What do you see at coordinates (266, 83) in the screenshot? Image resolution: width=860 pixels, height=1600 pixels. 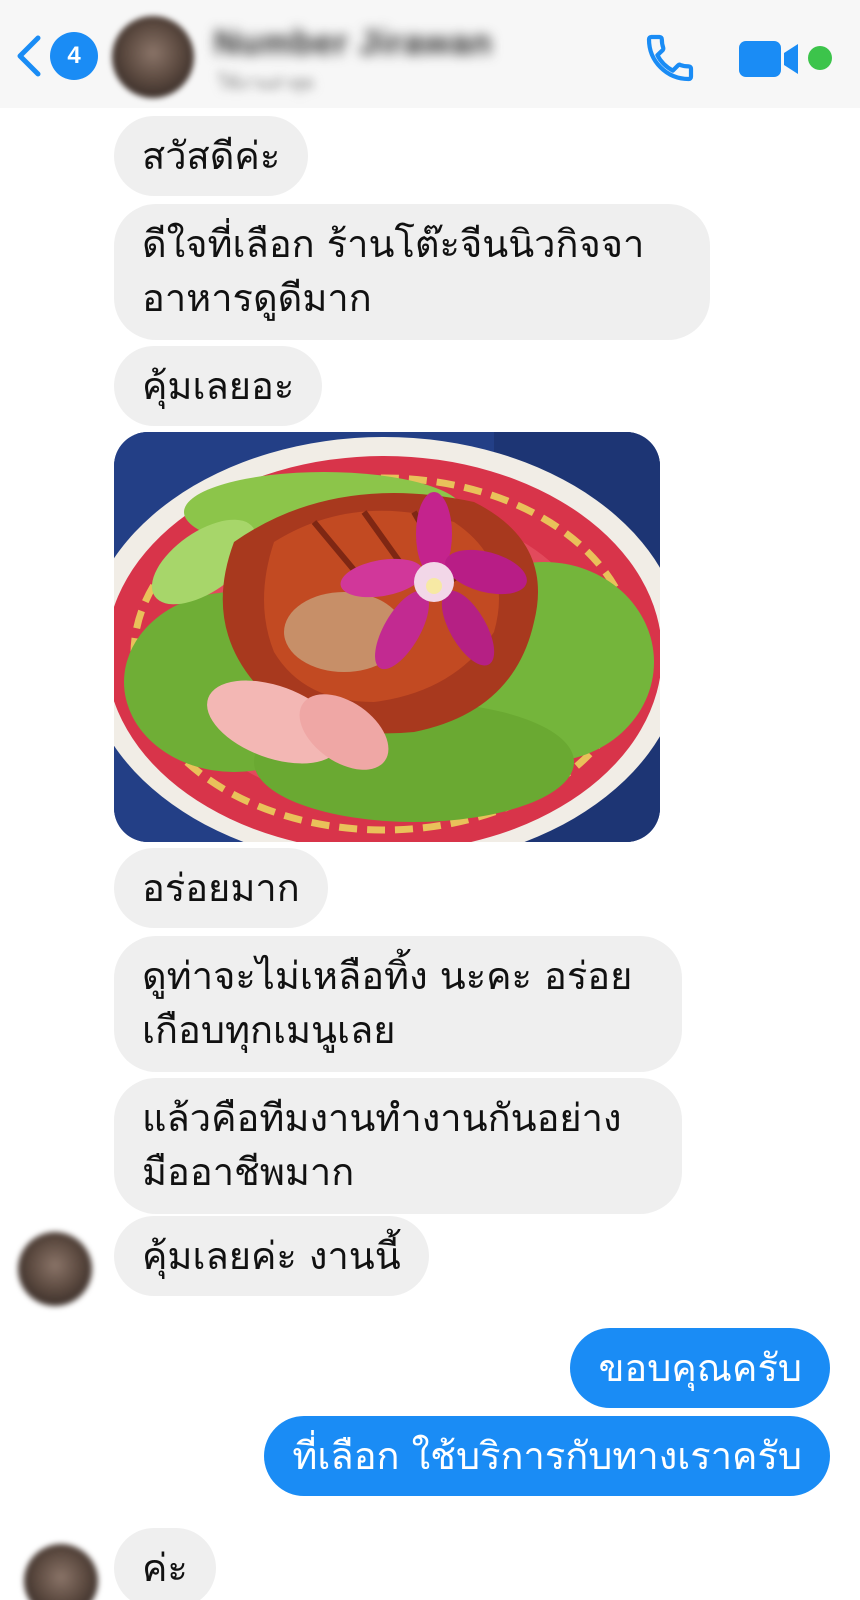 I see `contact-status: ใช้งานล่าสุด` at bounding box center [266, 83].